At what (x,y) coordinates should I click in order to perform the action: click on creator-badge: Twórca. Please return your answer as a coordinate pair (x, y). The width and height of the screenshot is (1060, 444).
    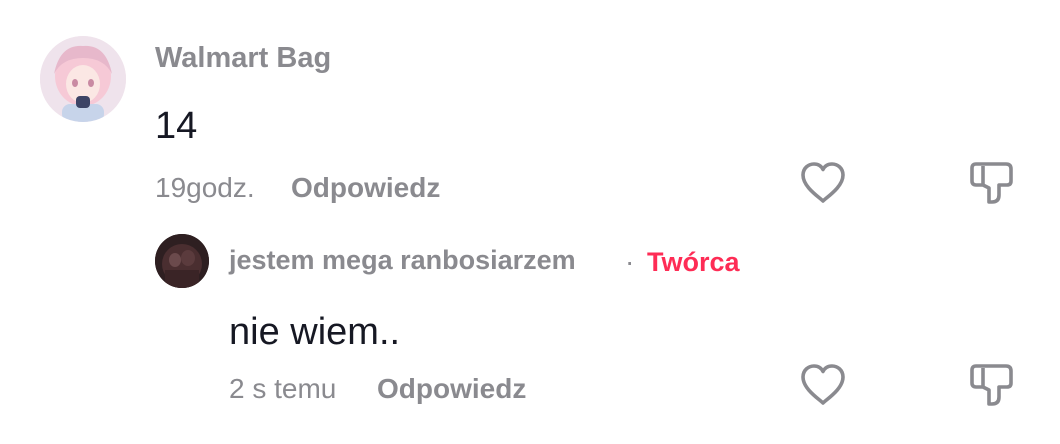
    Looking at the image, I should click on (693, 262).